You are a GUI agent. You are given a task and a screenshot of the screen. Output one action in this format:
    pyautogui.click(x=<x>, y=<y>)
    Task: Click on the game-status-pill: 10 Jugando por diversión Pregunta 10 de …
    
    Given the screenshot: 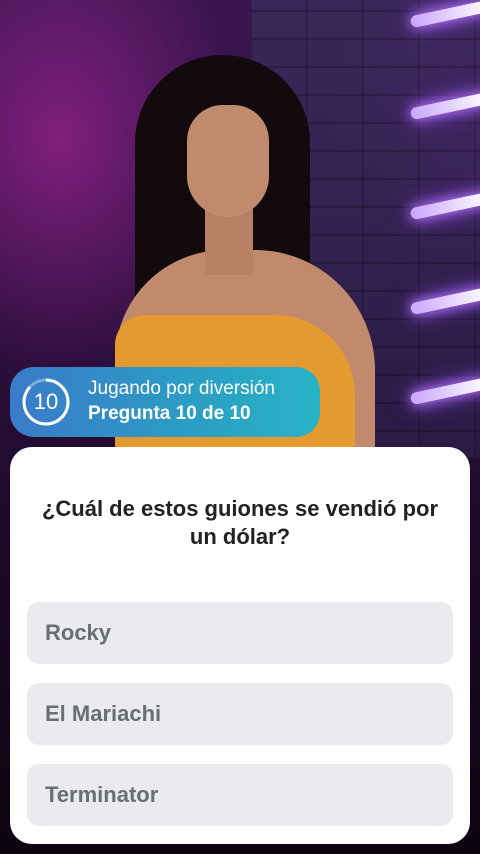 What is the action you would take?
    pyautogui.click(x=165, y=402)
    